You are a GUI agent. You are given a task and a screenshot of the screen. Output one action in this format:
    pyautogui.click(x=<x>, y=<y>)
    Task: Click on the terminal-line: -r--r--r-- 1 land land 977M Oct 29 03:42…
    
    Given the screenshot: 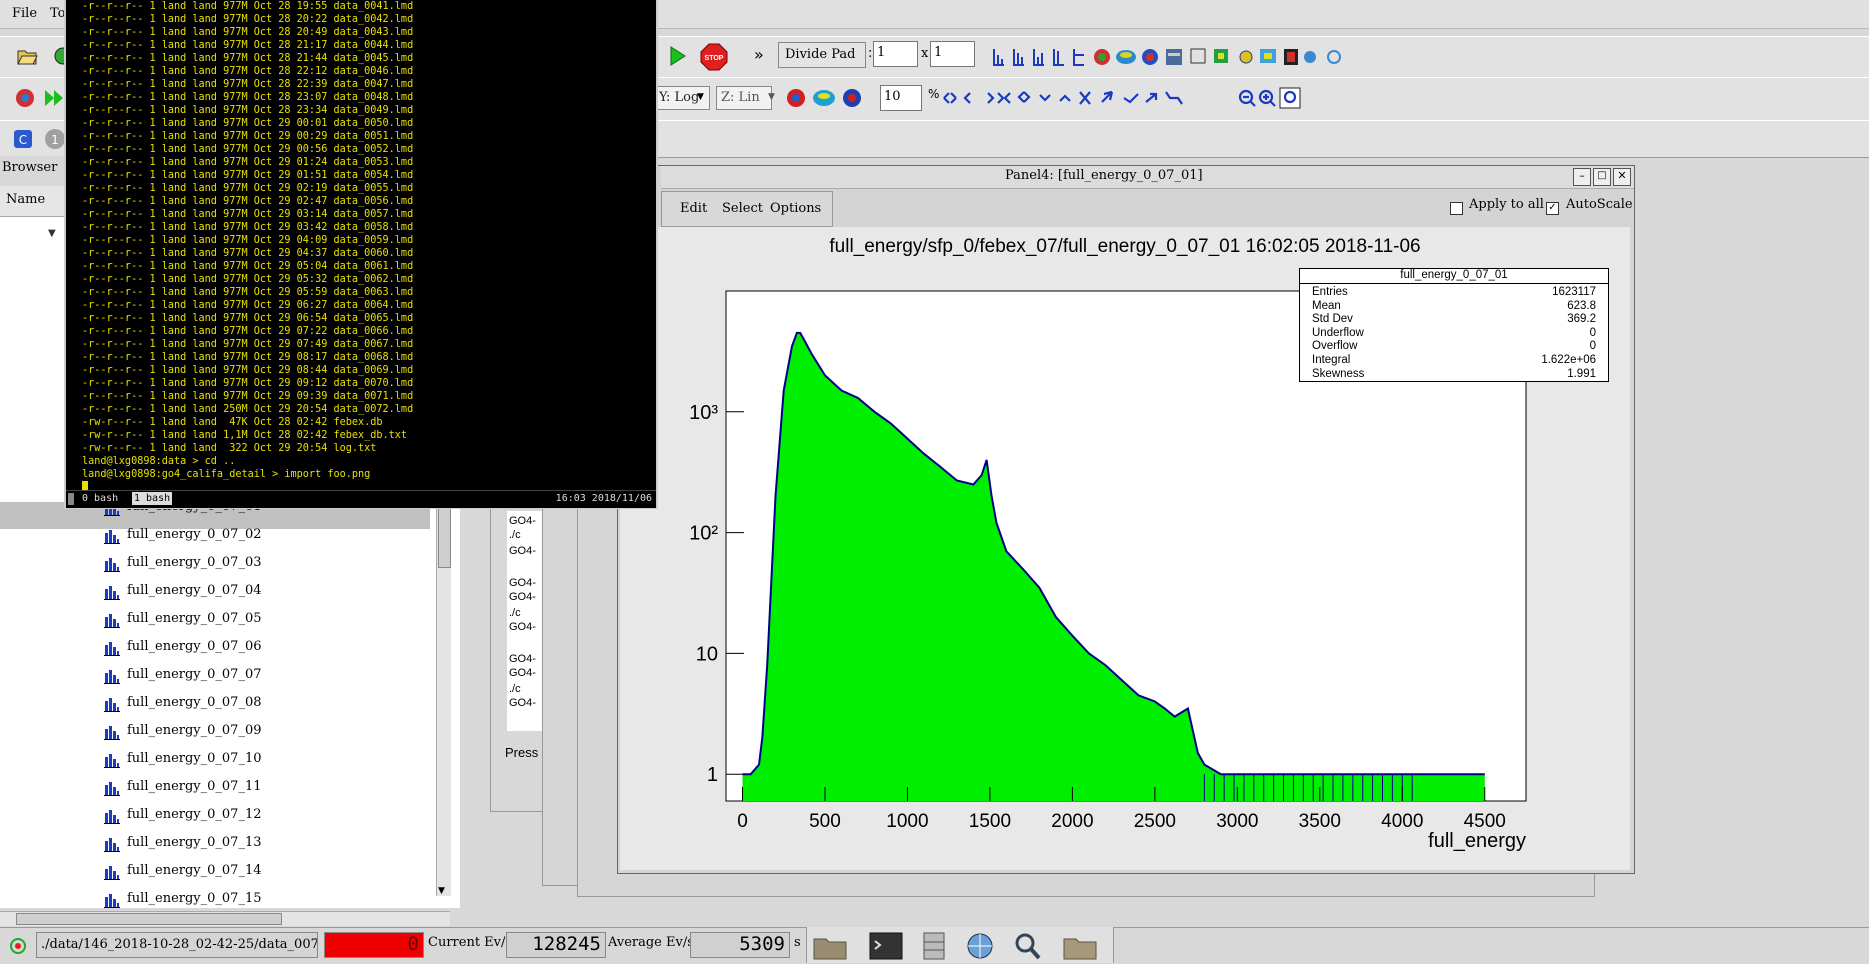 What is the action you would take?
    pyautogui.click(x=248, y=227)
    